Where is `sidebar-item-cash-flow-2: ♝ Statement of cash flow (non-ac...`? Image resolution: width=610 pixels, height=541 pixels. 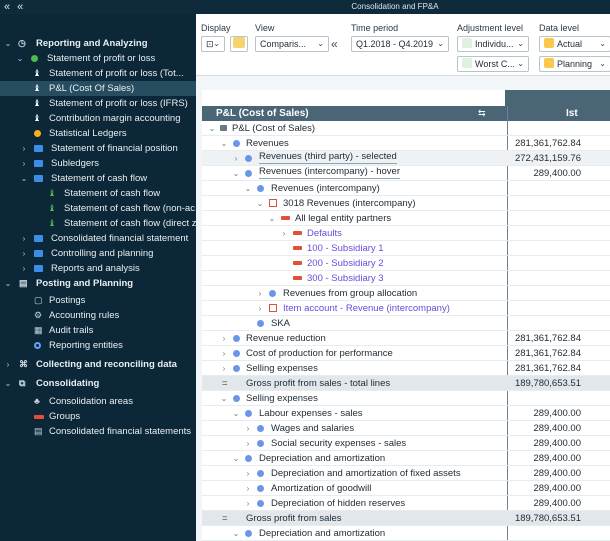 sidebar-item-cash-flow-2: ♝ Statement of cash flow (non-ac... is located at coordinates (98, 208).